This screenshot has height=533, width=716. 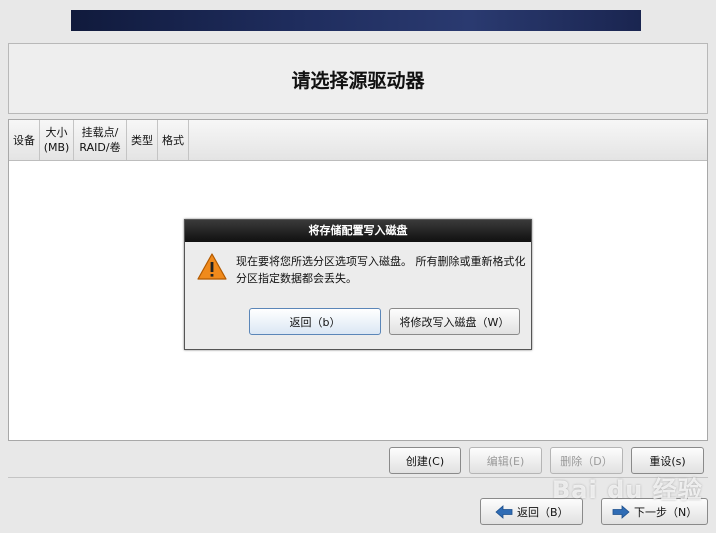 I want to click on create-button: 创建(C), so click(x=425, y=460).